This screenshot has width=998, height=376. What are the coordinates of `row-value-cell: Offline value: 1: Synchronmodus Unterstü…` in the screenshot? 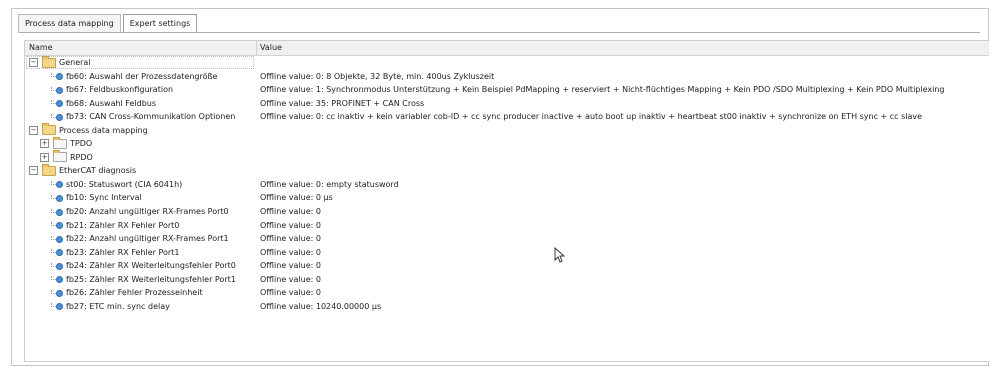 It's located at (602, 90).